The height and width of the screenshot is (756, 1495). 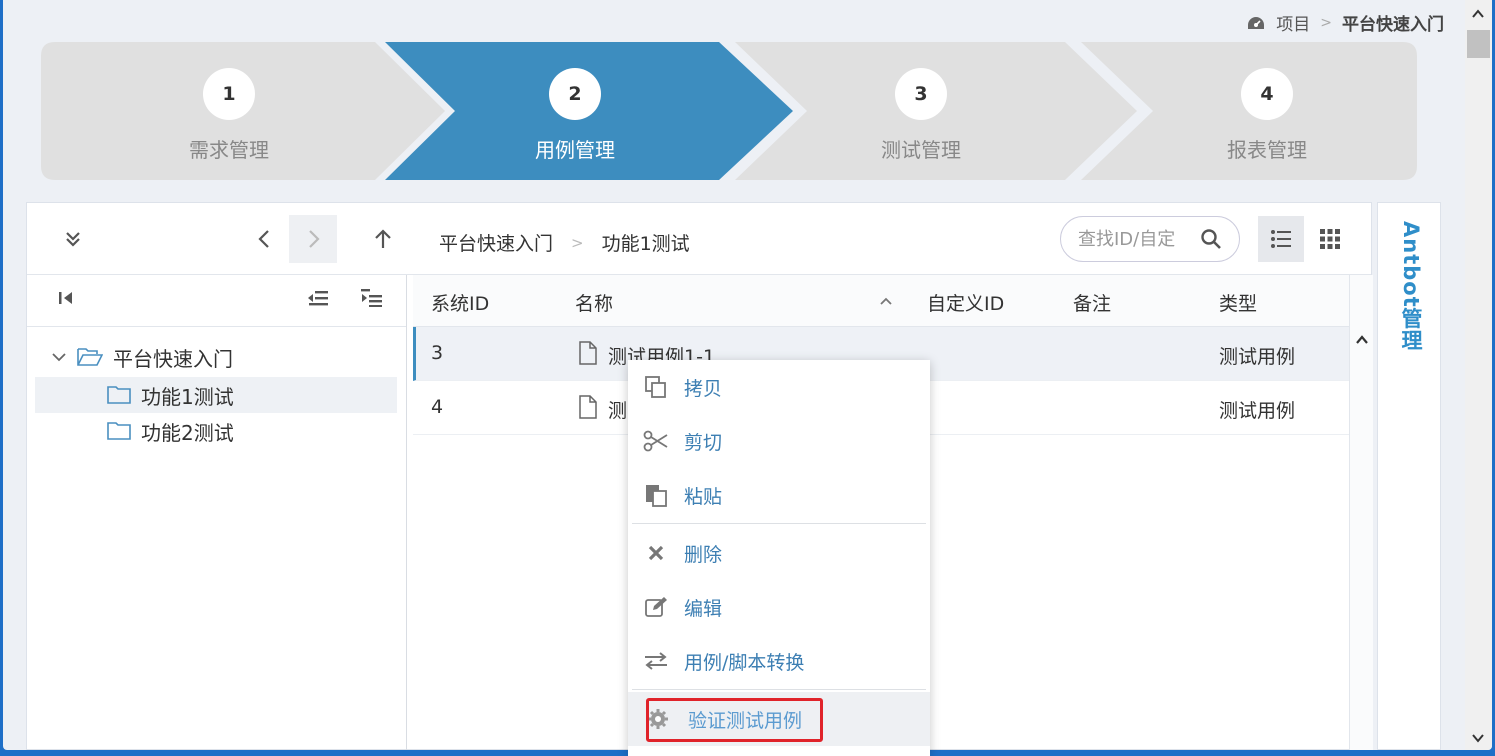 I want to click on search-box, so click(x=1150, y=239).